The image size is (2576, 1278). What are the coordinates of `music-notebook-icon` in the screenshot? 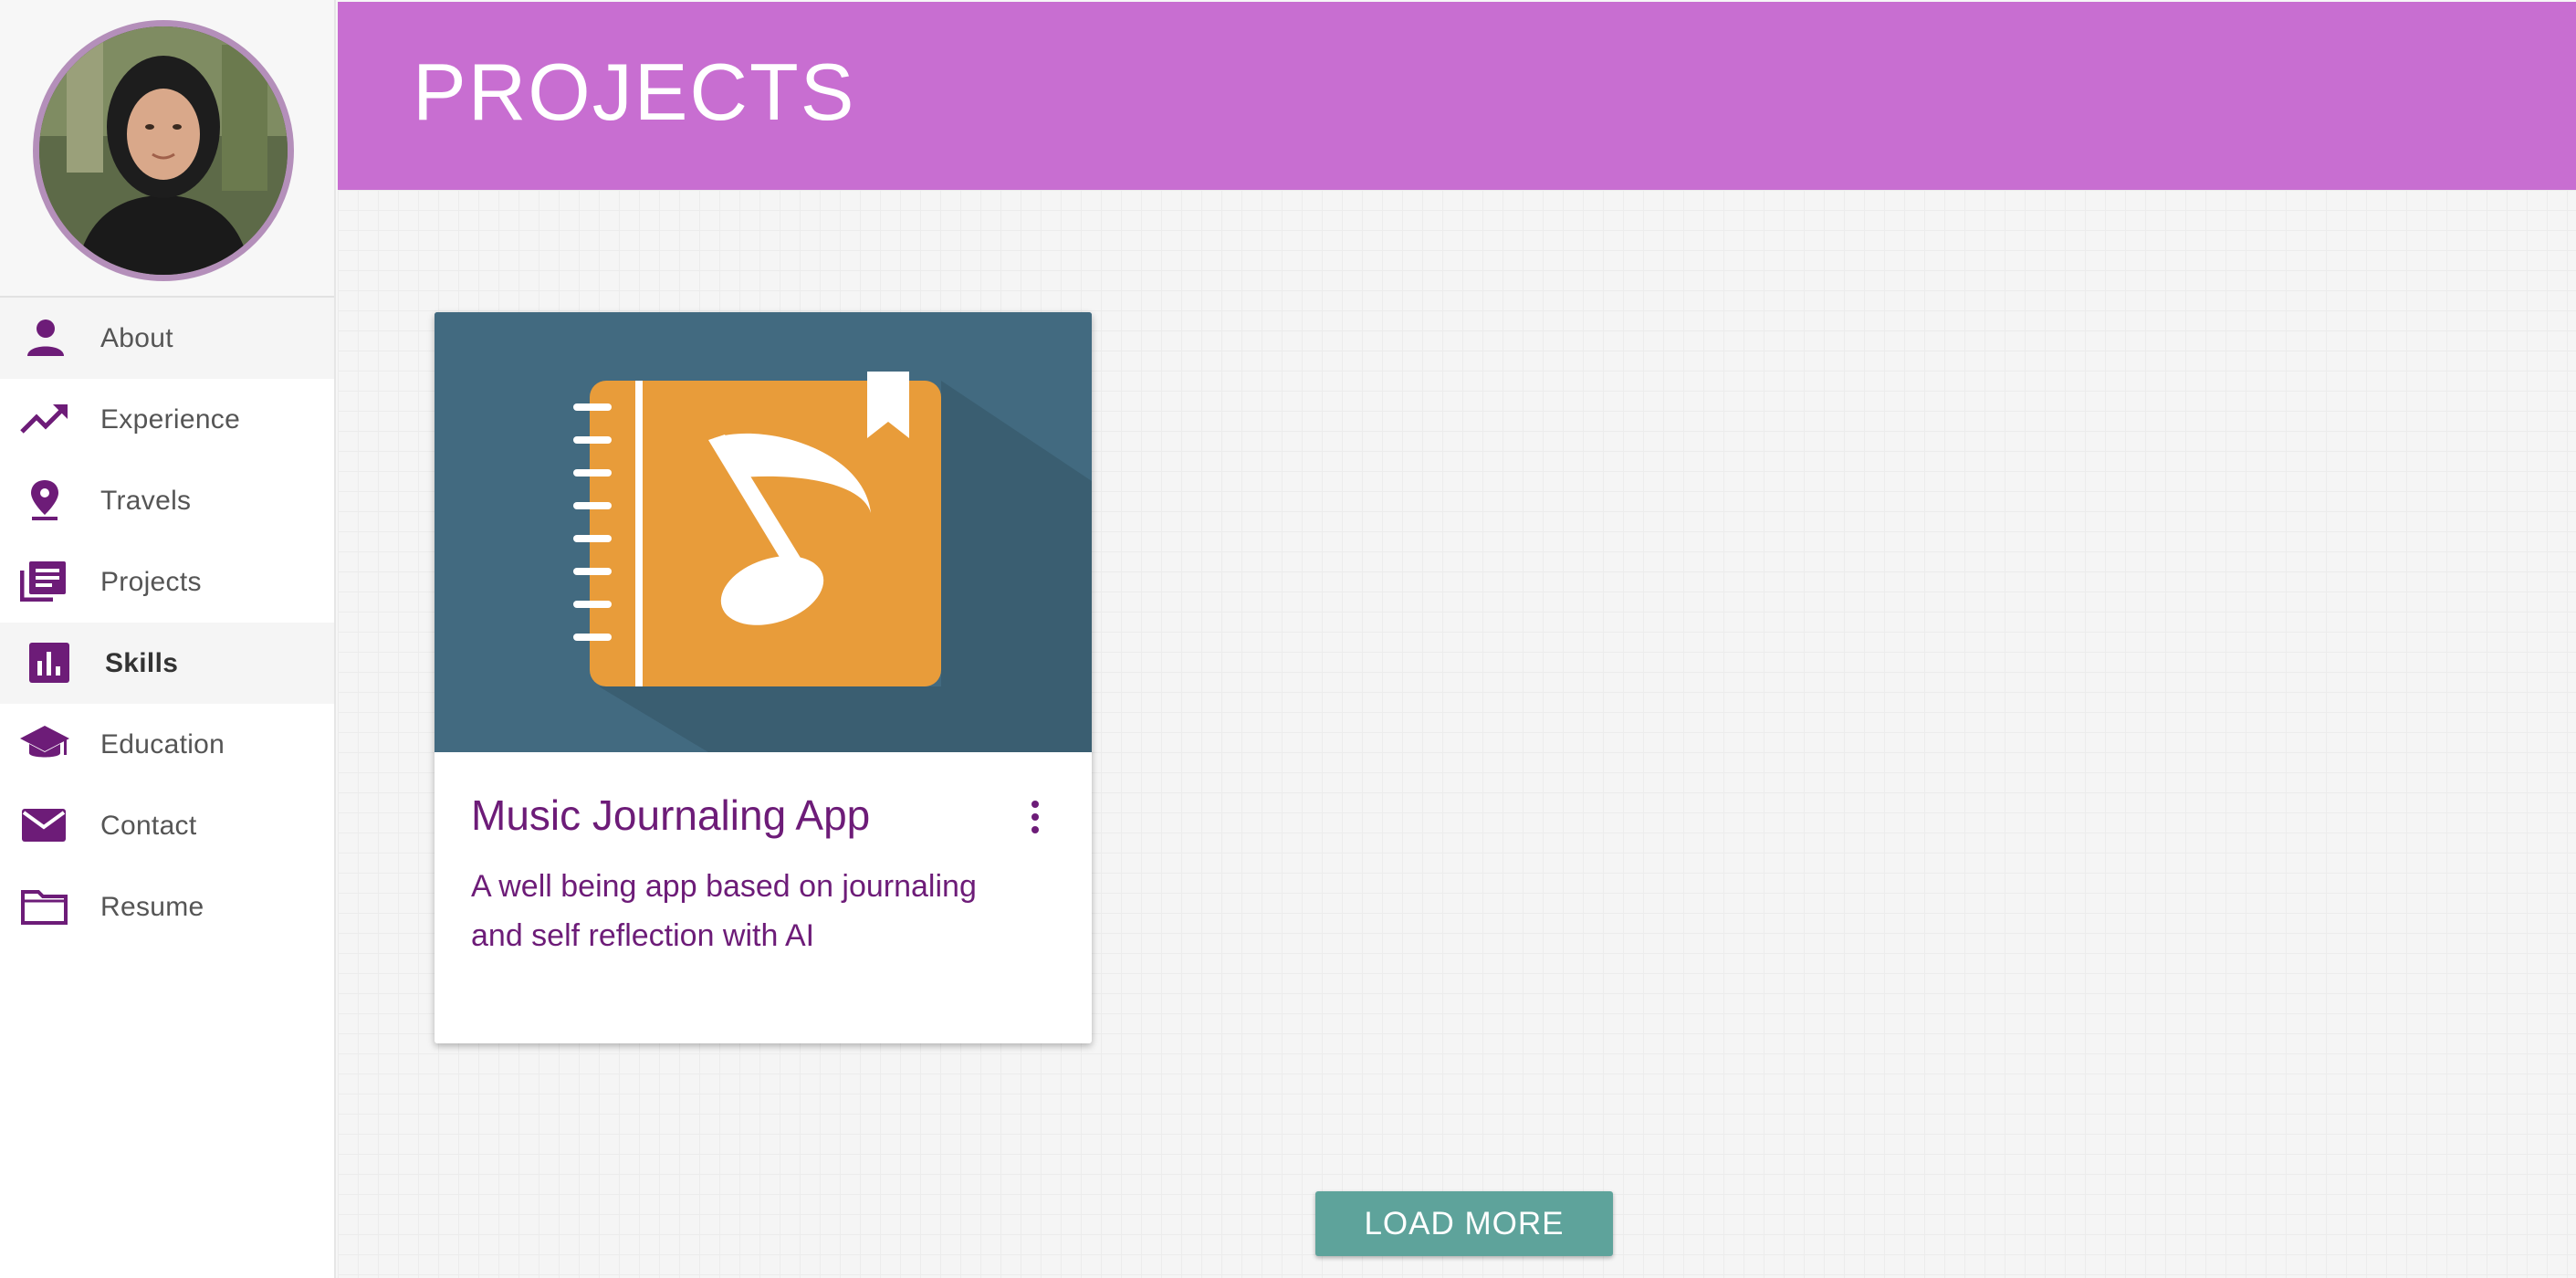 It's located at (763, 532).